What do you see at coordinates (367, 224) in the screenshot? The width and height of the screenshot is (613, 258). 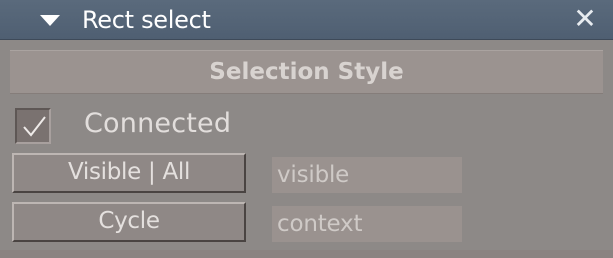 I see `context-value-field: context` at bounding box center [367, 224].